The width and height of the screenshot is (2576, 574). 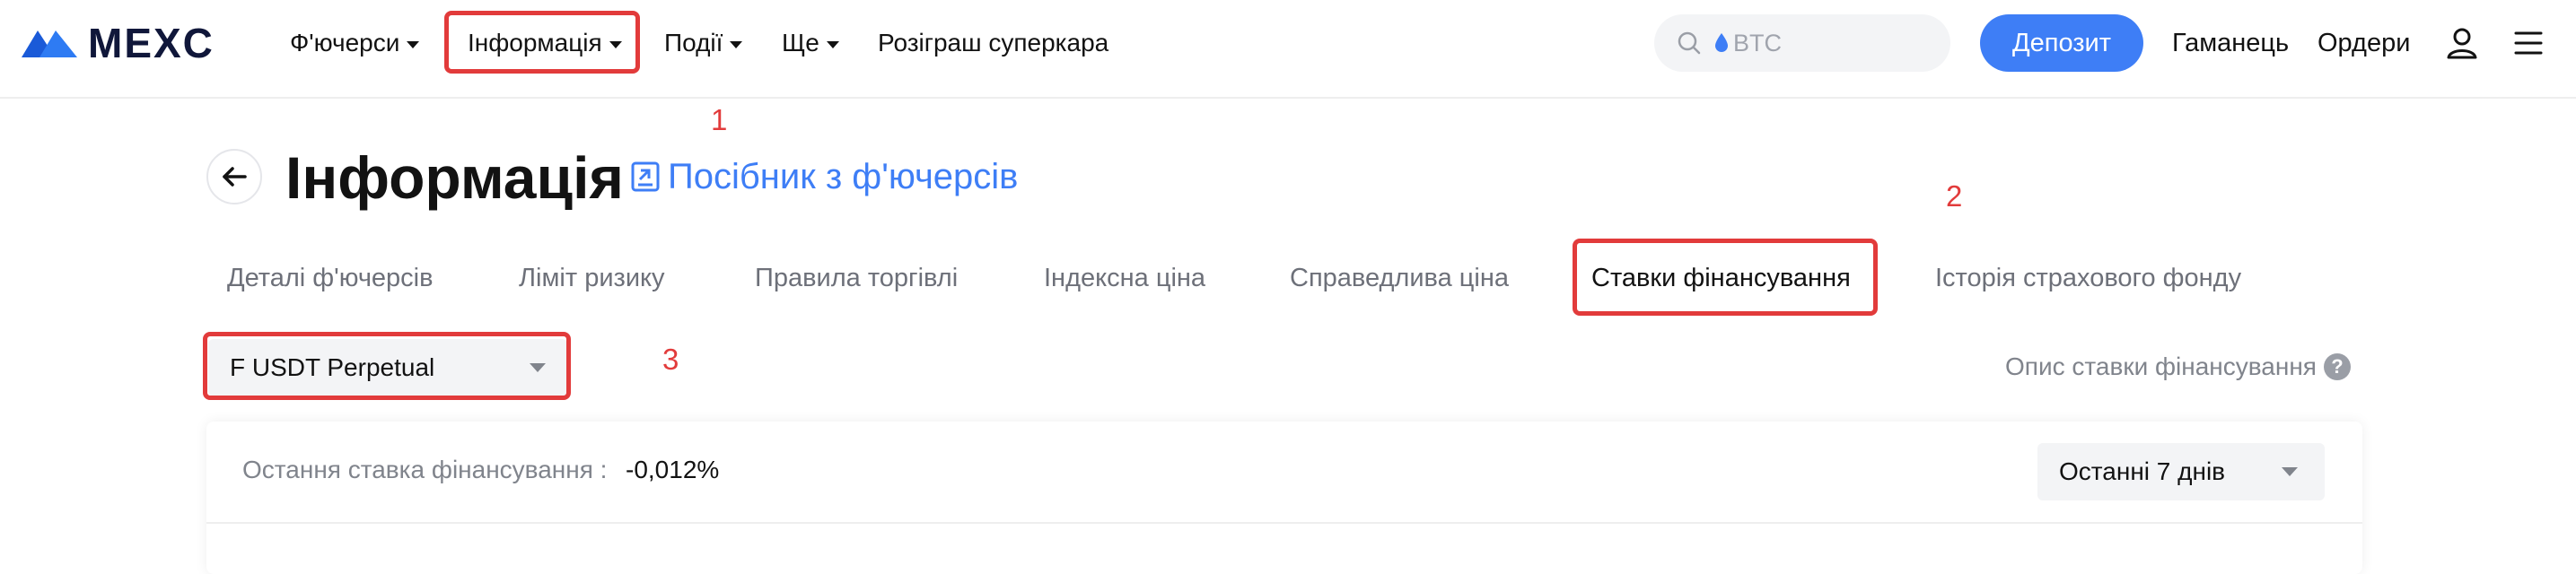 What do you see at coordinates (856, 278) in the screenshot?
I see `tab-trading-rules: Правила торгівлі` at bounding box center [856, 278].